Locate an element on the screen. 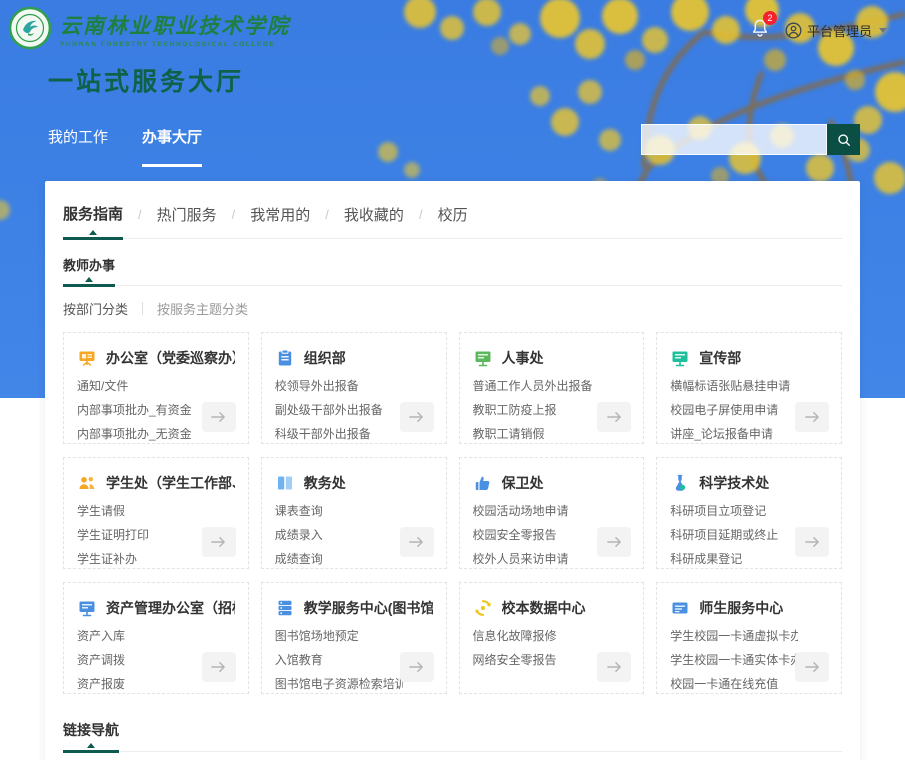 The width and height of the screenshot is (905, 760). service-link: 校园电子屏使用申请 is located at coordinates (734, 409).